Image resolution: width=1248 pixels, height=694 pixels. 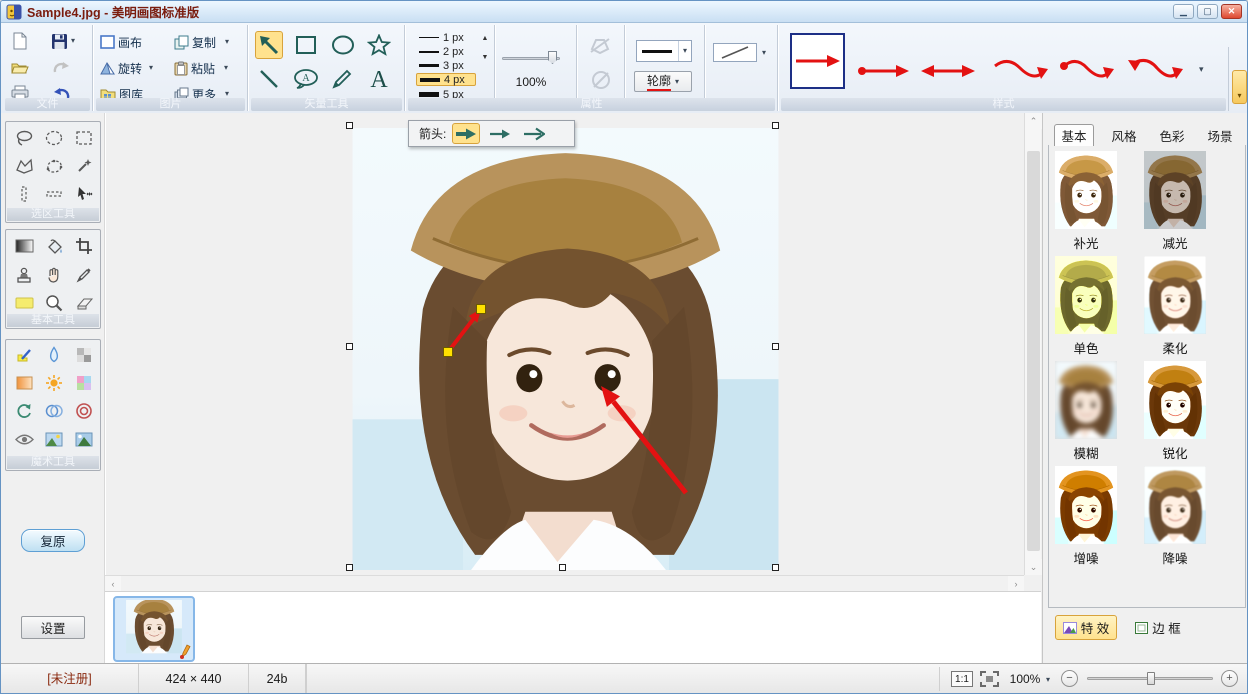 What do you see at coordinates (481, 309) in the screenshot?
I see `annotation-endpoint-handle` at bounding box center [481, 309].